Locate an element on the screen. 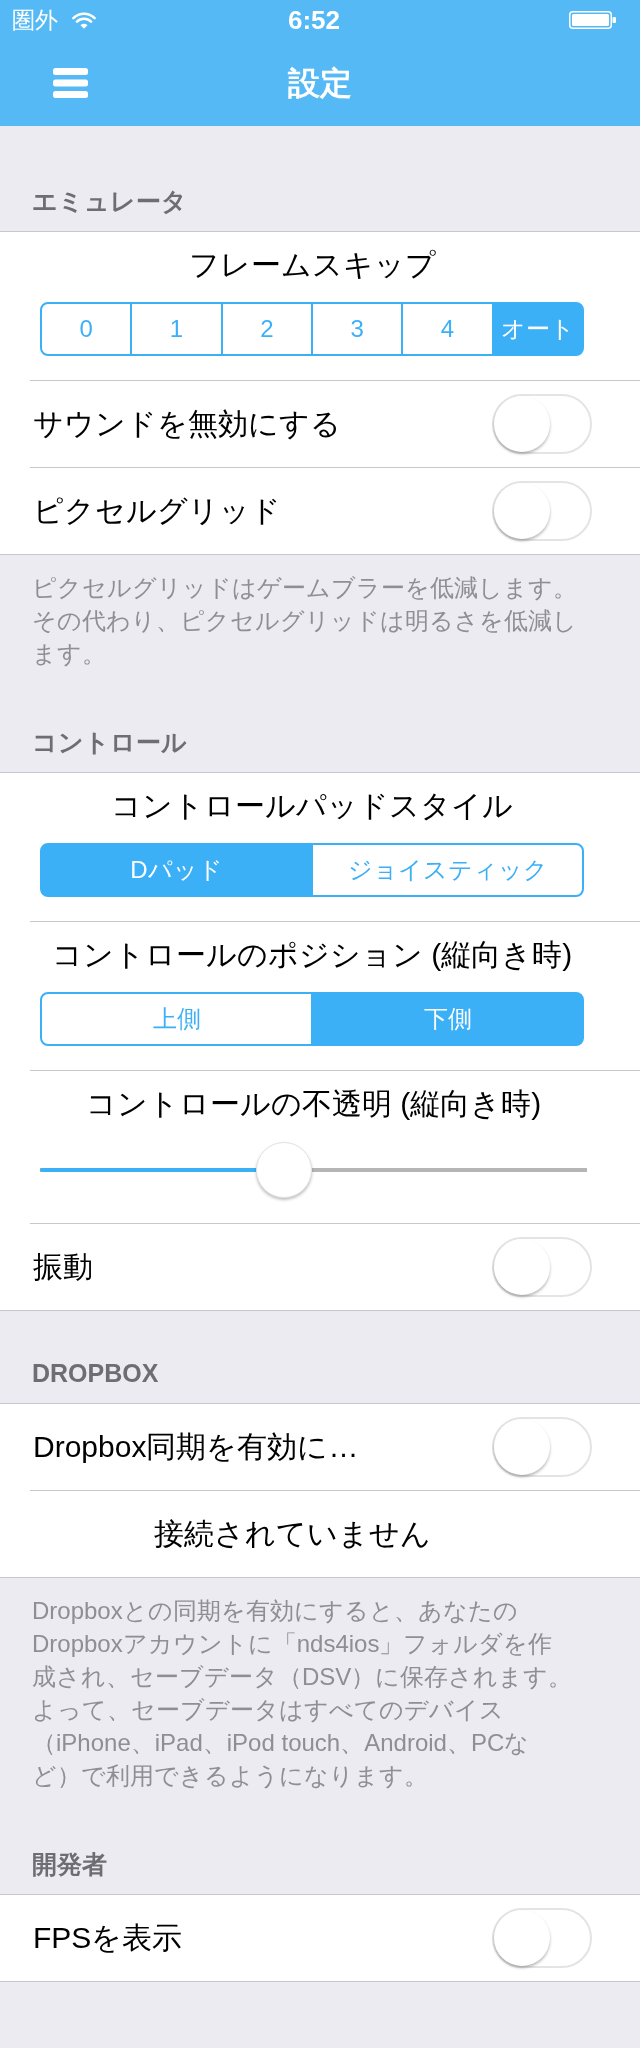 The width and height of the screenshot is (640, 2048). battery-icon is located at coordinates (592, 20).